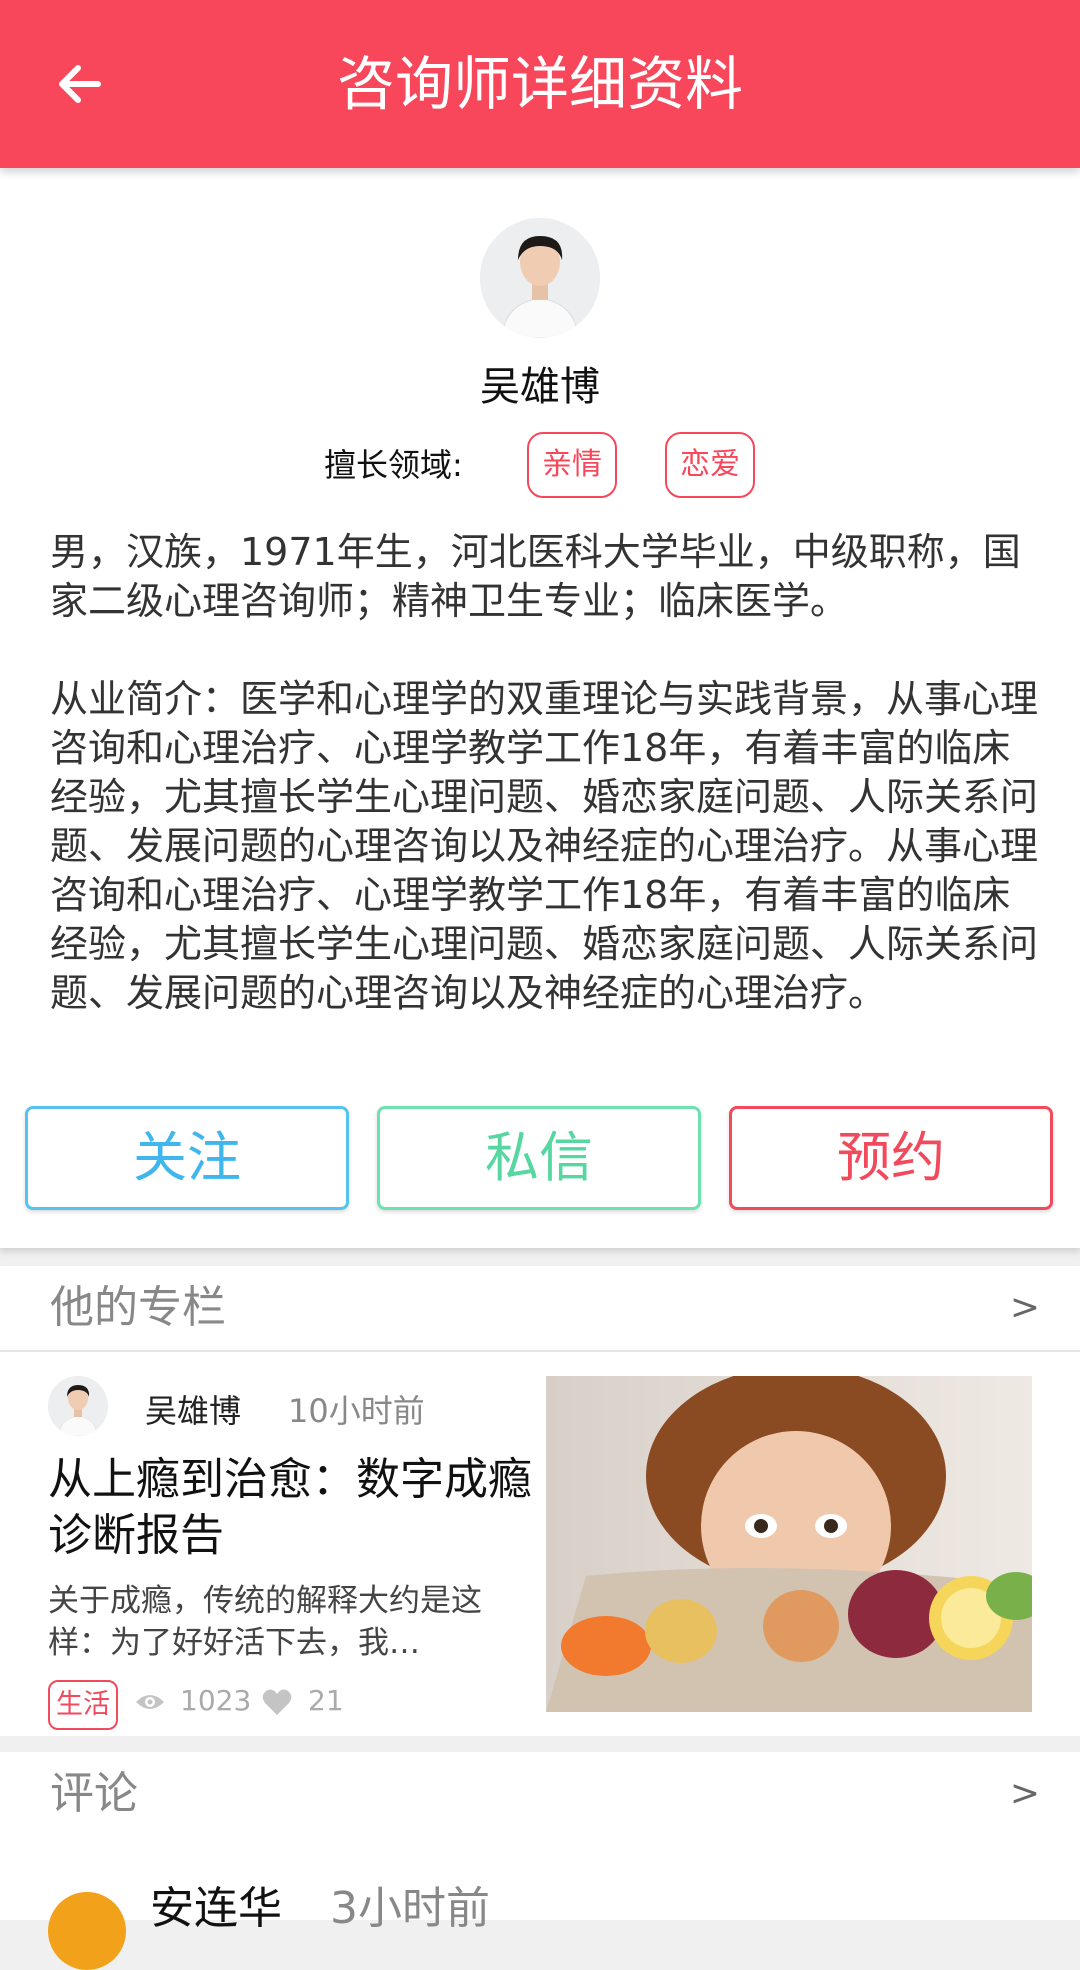 The width and height of the screenshot is (1080, 1970). Describe the element at coordinates (277, 1702) in the screenshot. I see `heart-icon` at that location.